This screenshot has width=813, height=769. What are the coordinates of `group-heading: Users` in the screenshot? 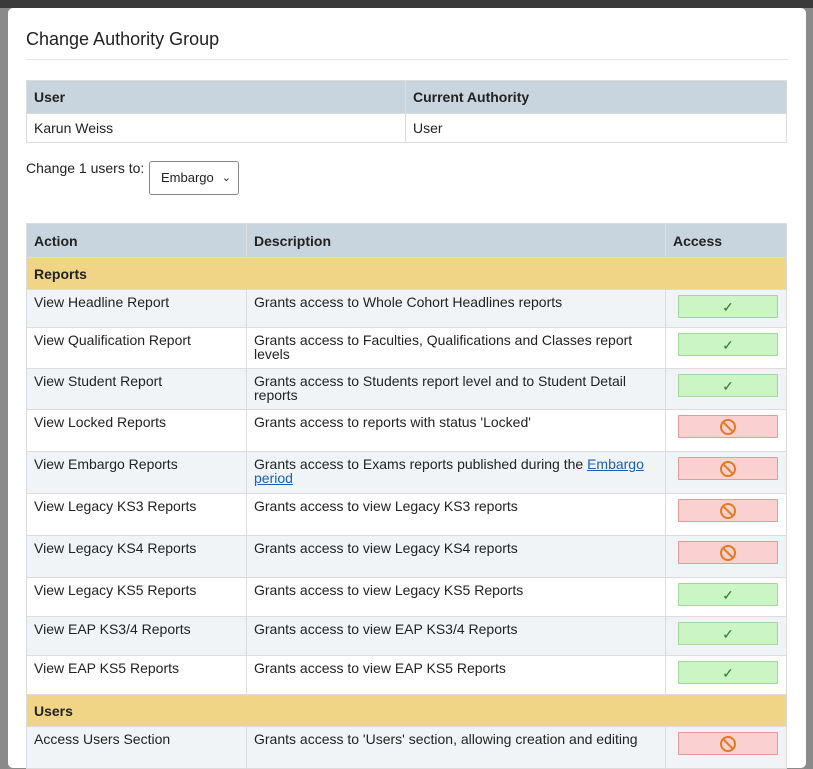 It's located at (406, 710).